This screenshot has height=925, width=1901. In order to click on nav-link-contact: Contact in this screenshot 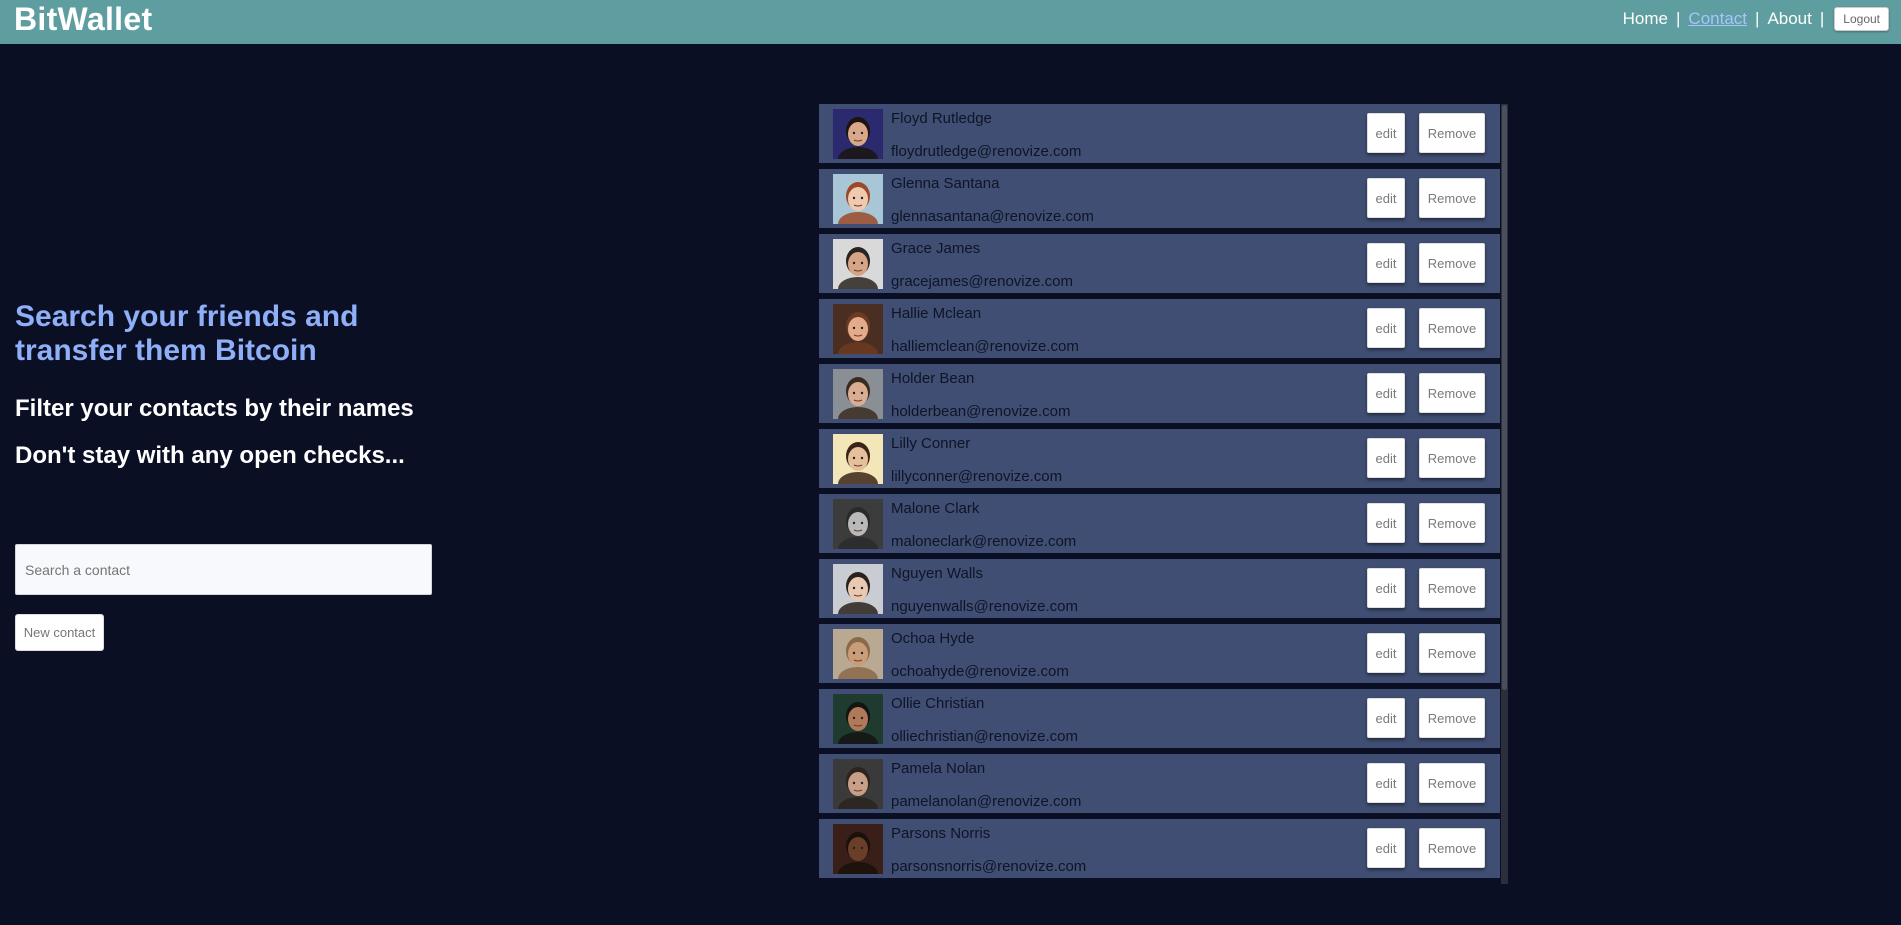, I will do `click(1717, 19)`.